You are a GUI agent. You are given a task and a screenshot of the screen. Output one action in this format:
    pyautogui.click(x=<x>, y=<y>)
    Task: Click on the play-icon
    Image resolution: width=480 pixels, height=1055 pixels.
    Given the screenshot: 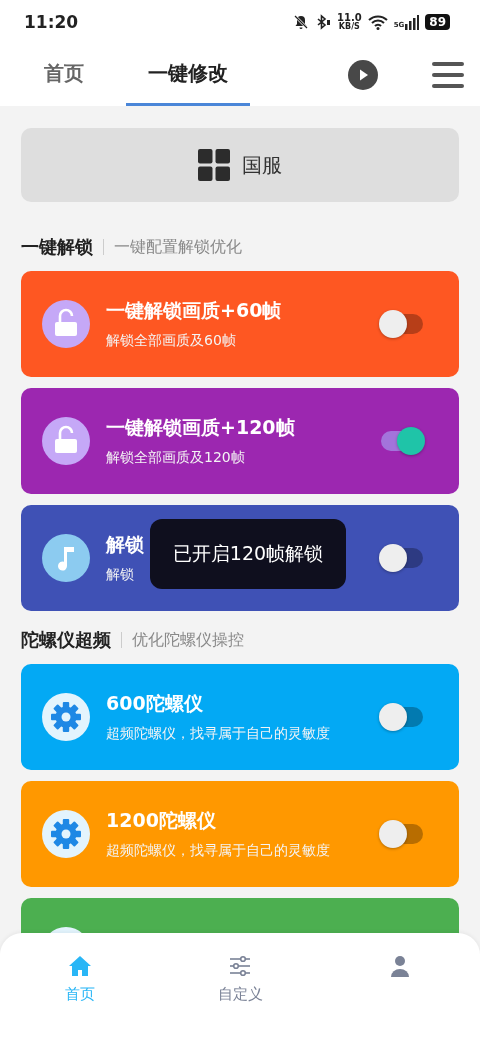 What is the action you would take?
    pyautogui.click(x=363, y=75)
    